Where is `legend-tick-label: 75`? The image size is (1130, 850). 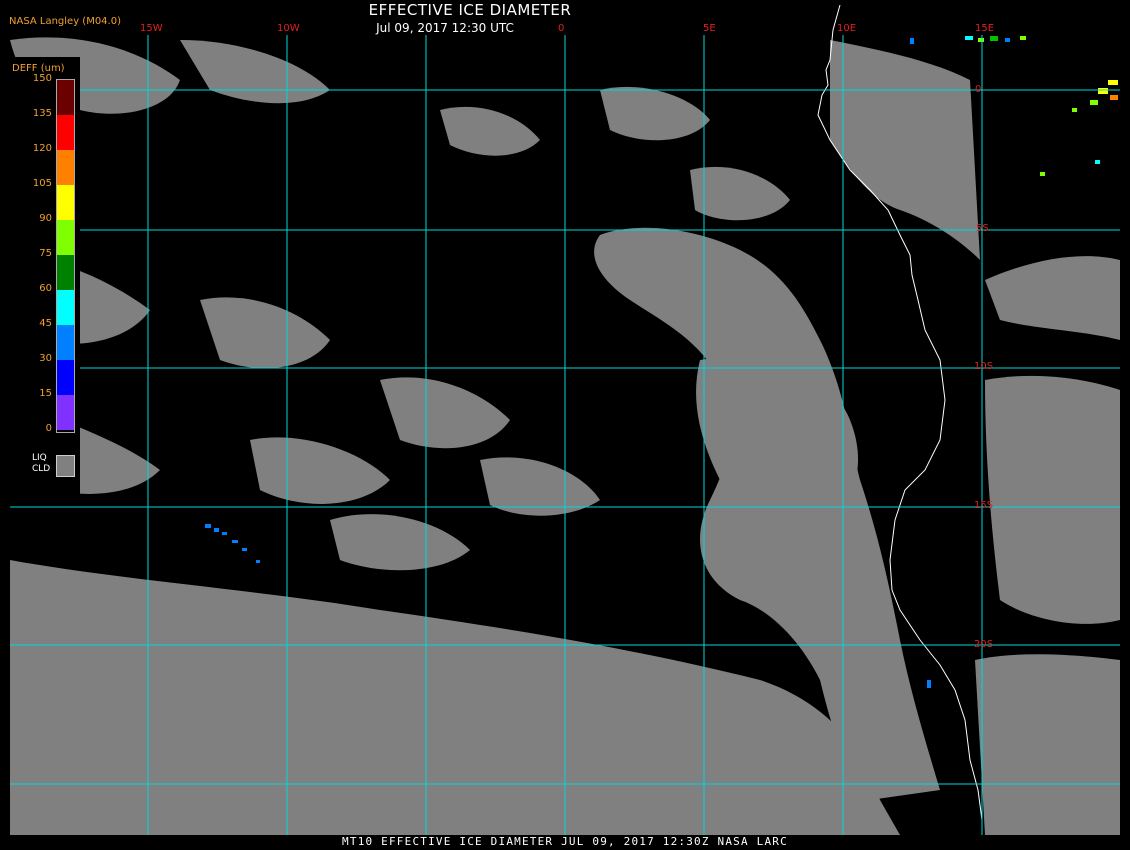 legend-tick-label: 75 is located at coordinates (45, 253).